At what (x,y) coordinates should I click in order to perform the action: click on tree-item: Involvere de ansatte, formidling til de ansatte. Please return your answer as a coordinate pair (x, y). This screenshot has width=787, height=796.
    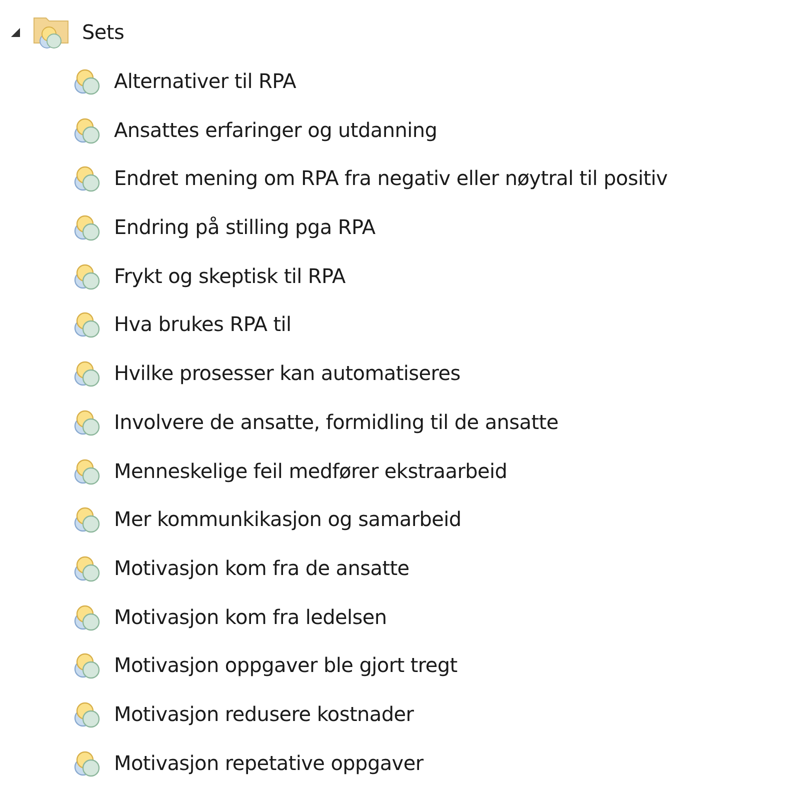
    Looking at the image, I should click on (336, 422).